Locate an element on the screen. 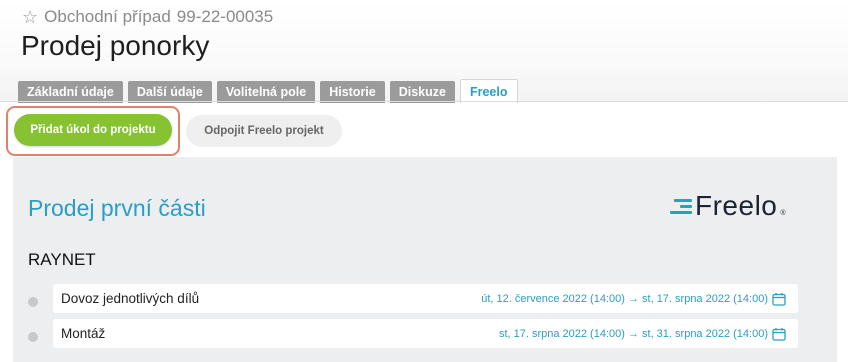 This screenshot has width=848, height=362. add-task-button: Přidat úkol do projektu is located at coordinates (93, 130).